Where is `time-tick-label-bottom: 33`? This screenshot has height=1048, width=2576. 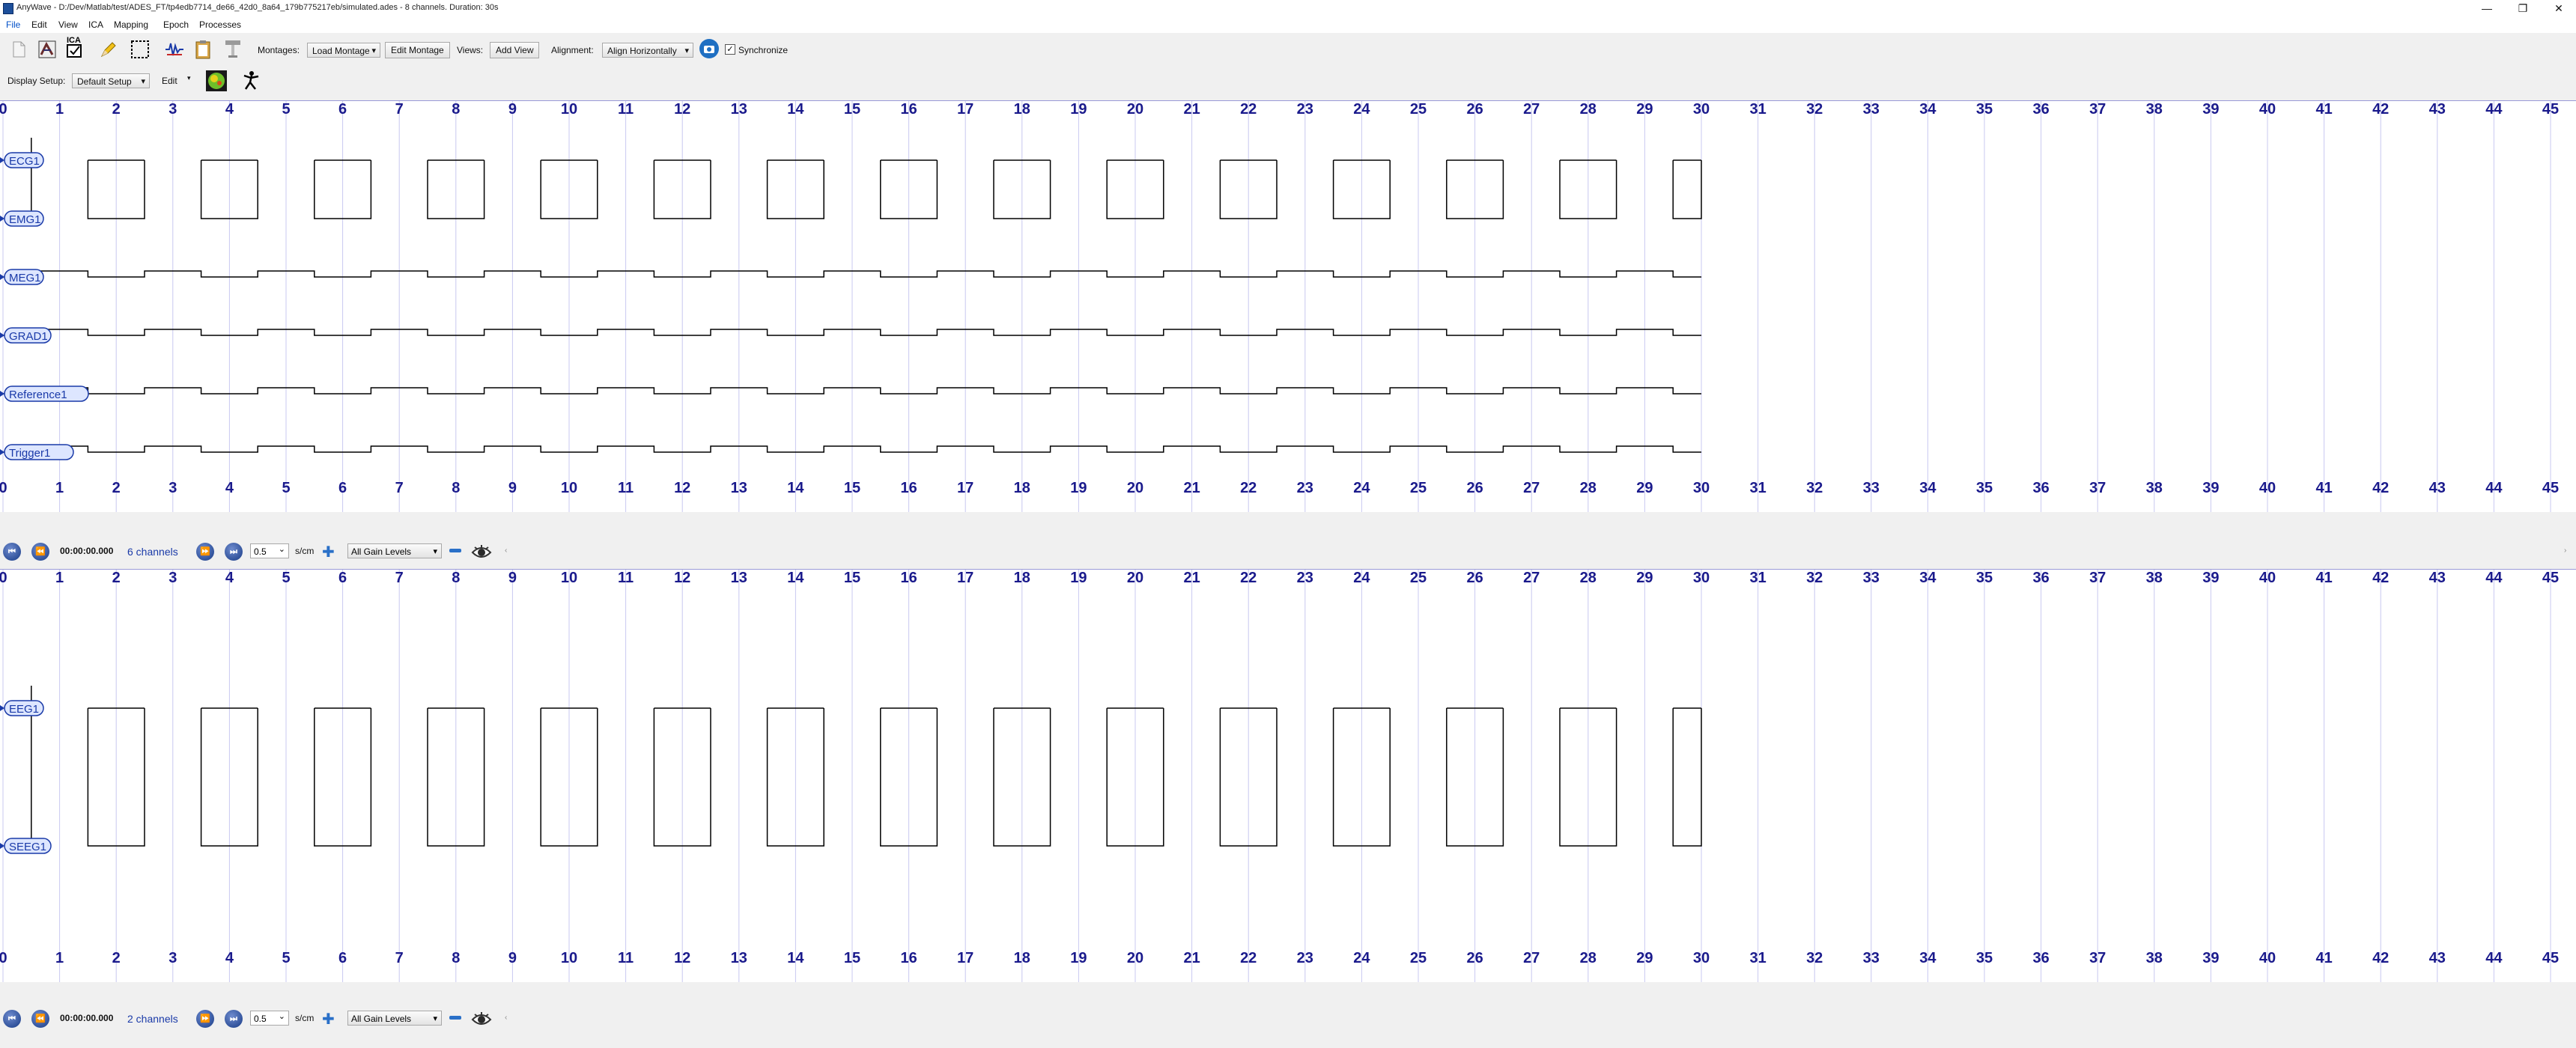 time-tick-label-bottom: 33 is located at coordinates (1871, 488).